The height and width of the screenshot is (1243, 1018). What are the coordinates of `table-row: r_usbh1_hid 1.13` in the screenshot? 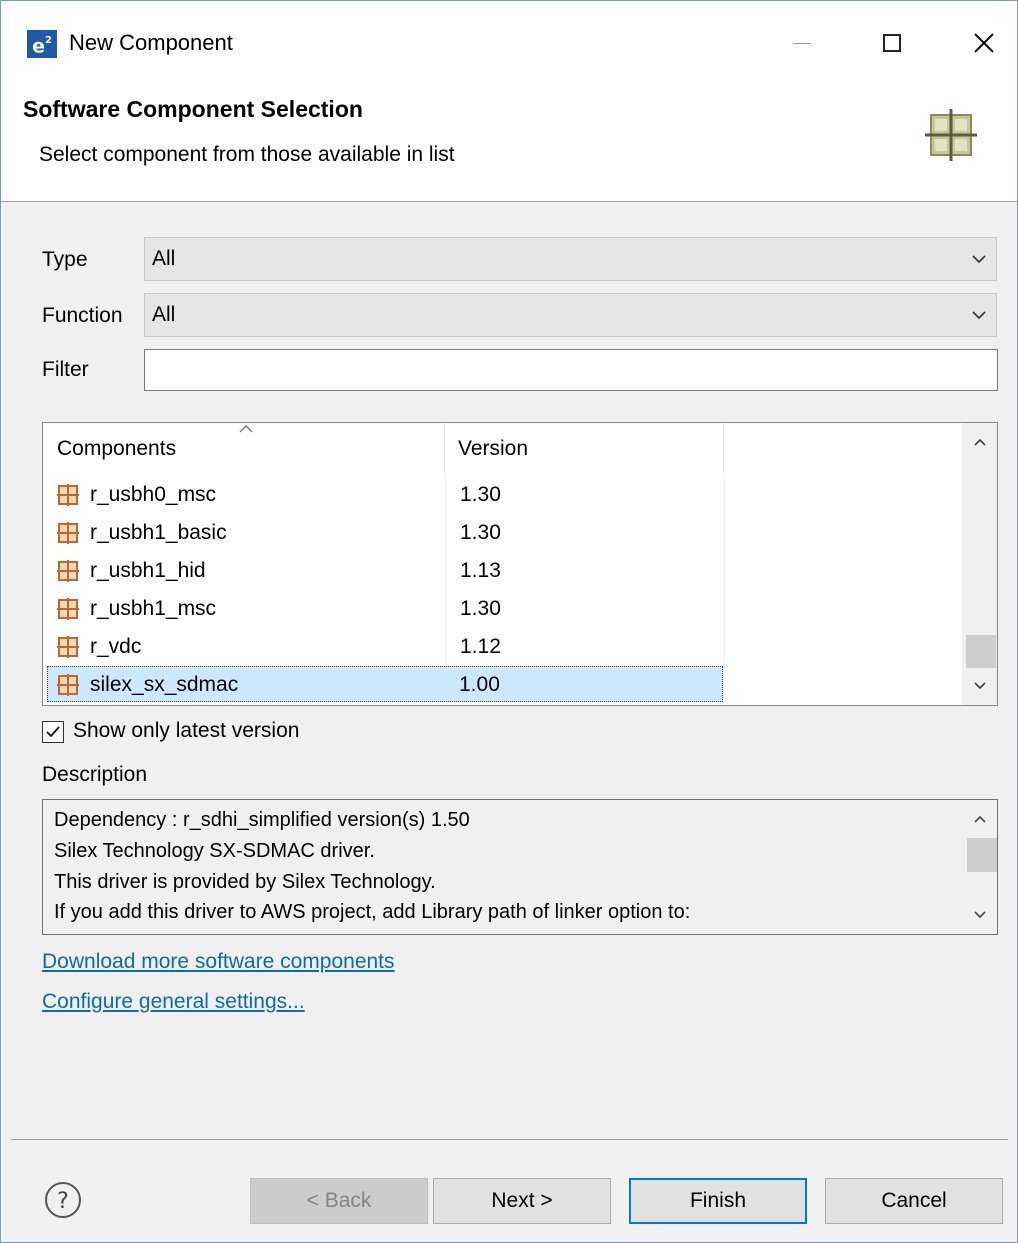 It's located at (504, 570).